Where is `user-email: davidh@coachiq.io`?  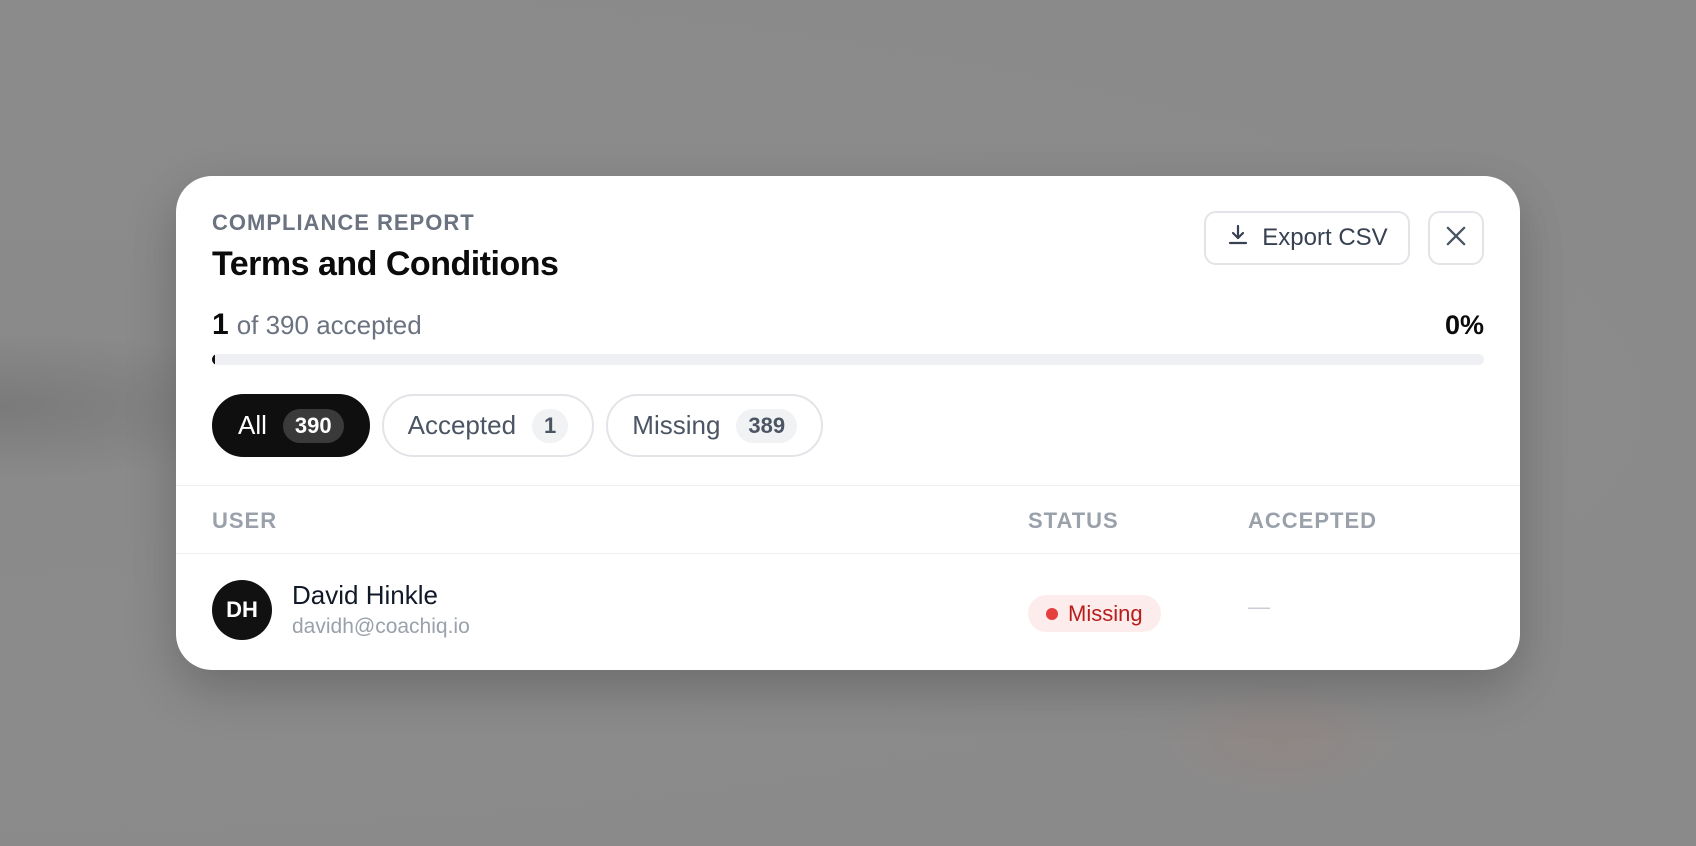
user-email: davidh@coachiq.io is located at coordinates (381, 626).